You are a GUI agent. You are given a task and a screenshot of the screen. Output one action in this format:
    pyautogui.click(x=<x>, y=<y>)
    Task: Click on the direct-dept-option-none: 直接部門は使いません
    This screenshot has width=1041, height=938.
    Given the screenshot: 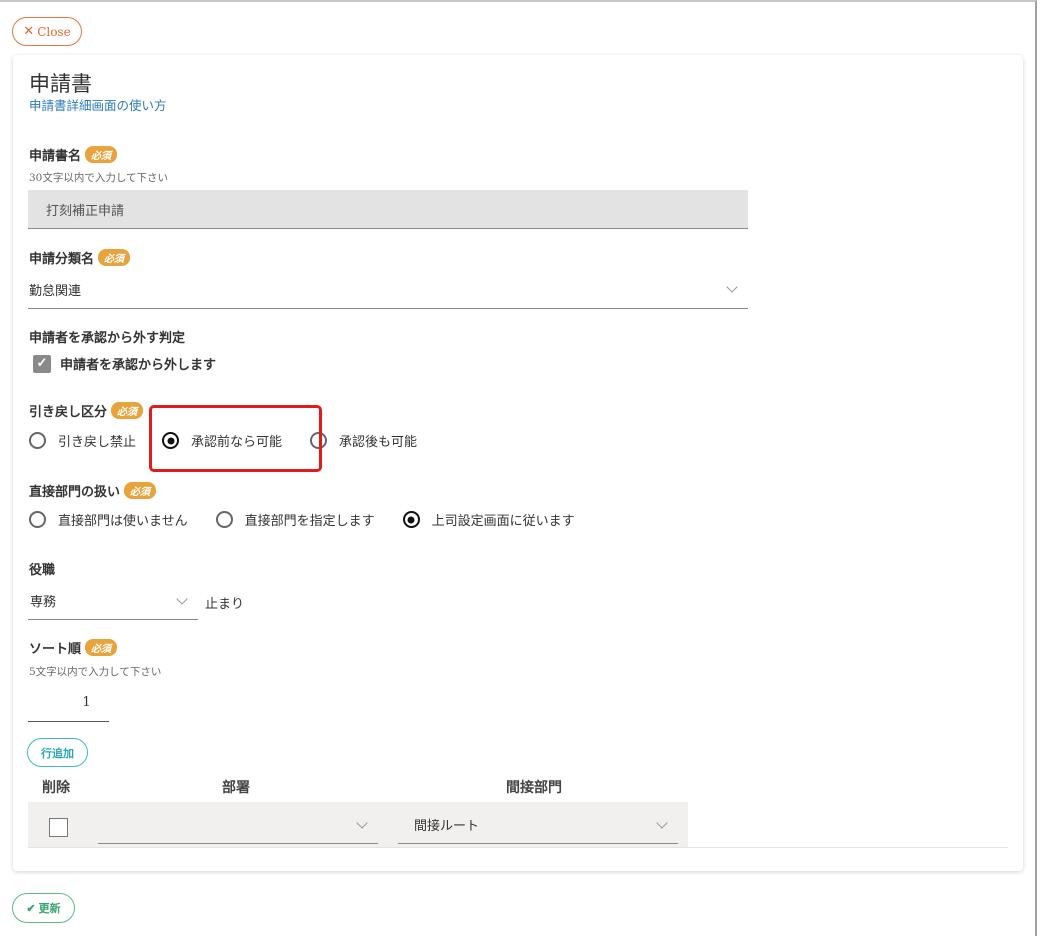 What is the action you would take?
    pyautogui.click(x=108, y=519)
    